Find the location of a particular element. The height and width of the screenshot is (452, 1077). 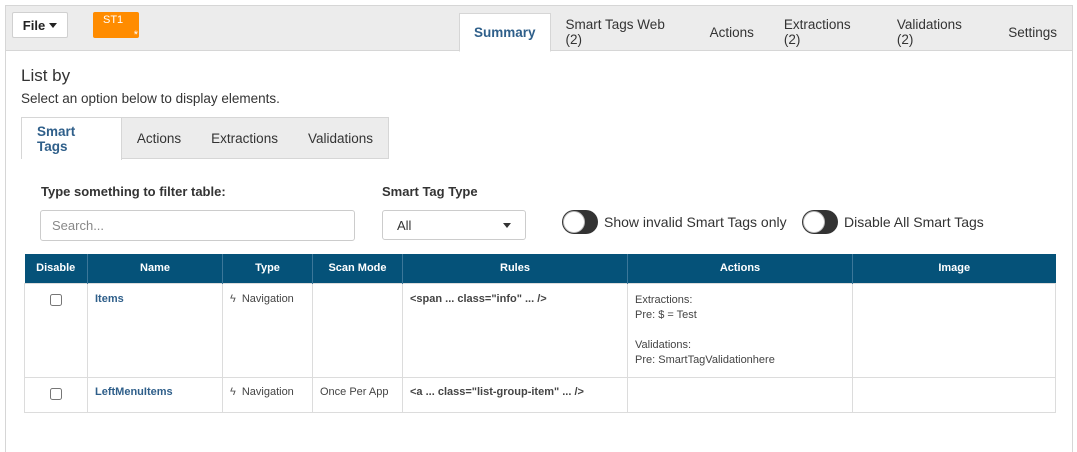

disable-all-label: Disable All Smart Tags is located at coordinates (914, 222).